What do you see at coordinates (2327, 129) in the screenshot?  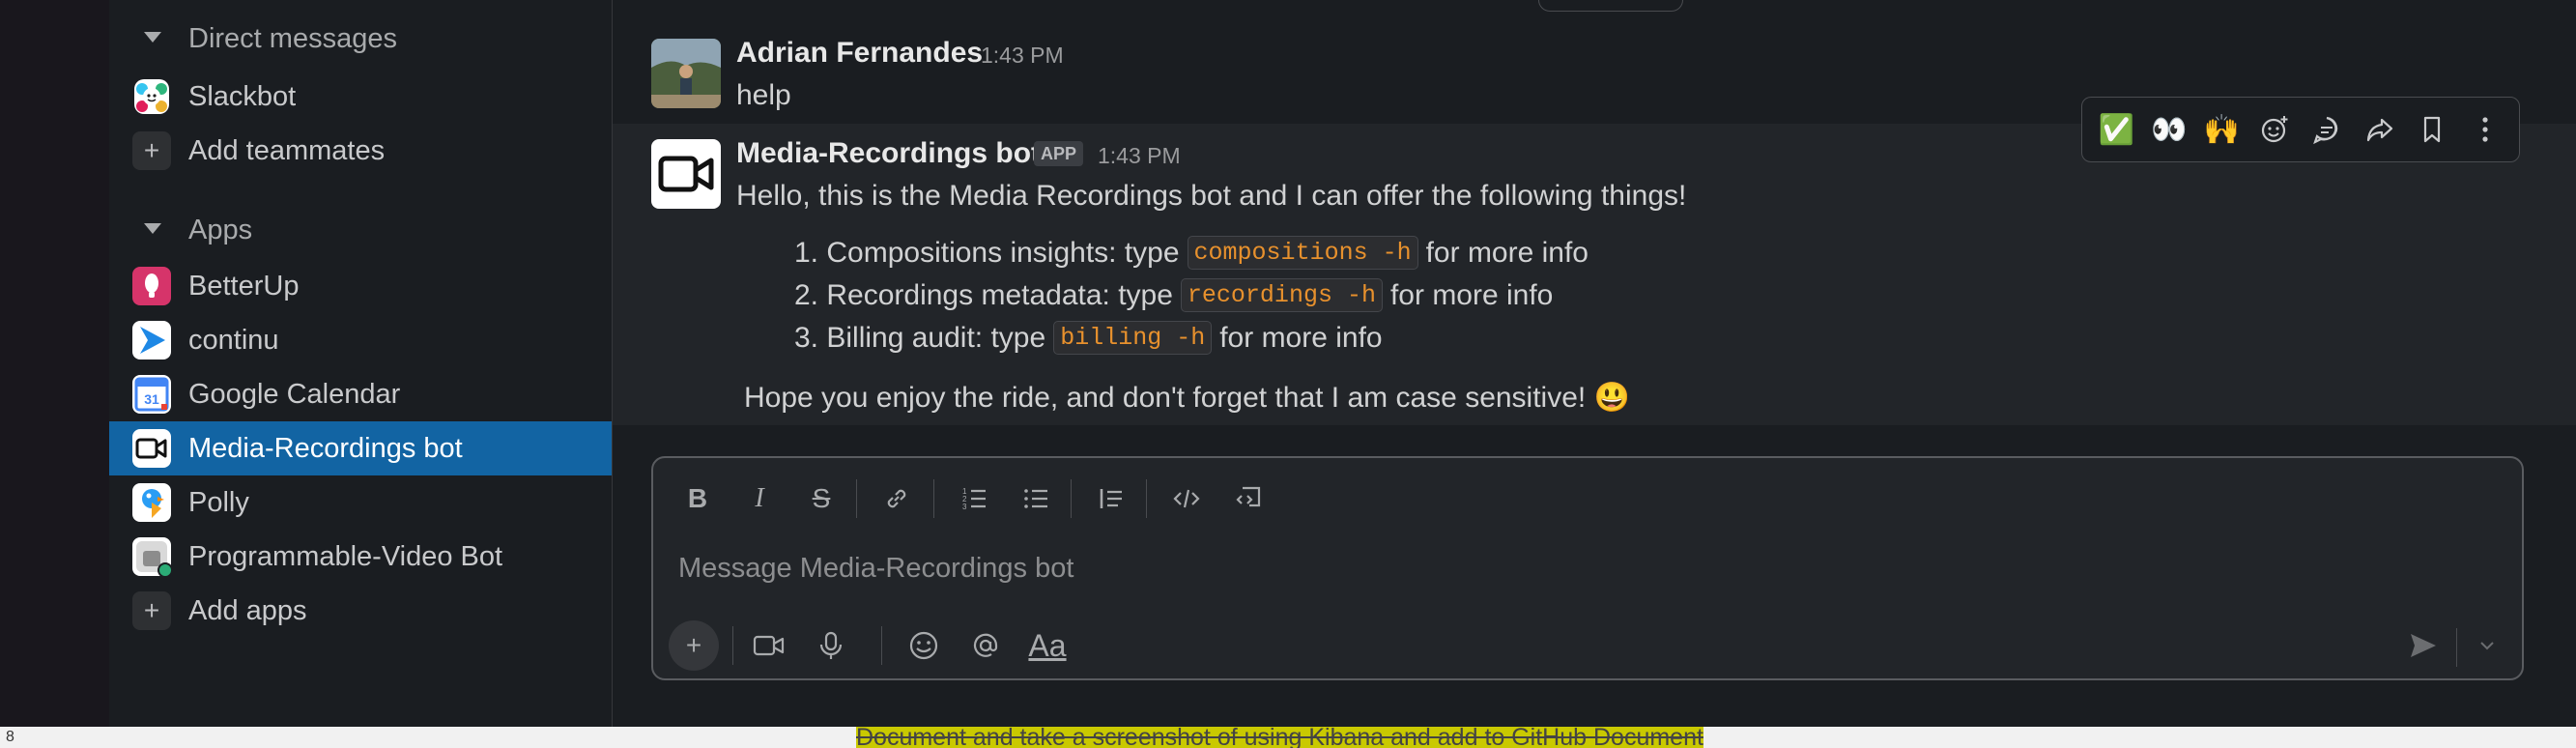 I see `reply-in-thread-icon` at bounding box center [2327, 129].